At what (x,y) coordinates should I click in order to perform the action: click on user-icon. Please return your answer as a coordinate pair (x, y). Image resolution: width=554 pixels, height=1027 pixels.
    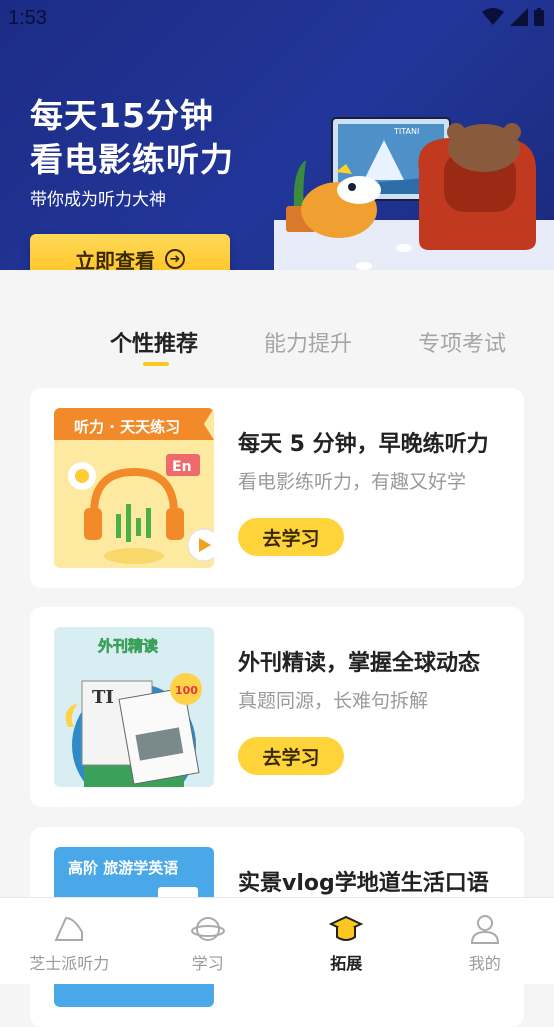
    Looking at the image, I should click on (485, 929).